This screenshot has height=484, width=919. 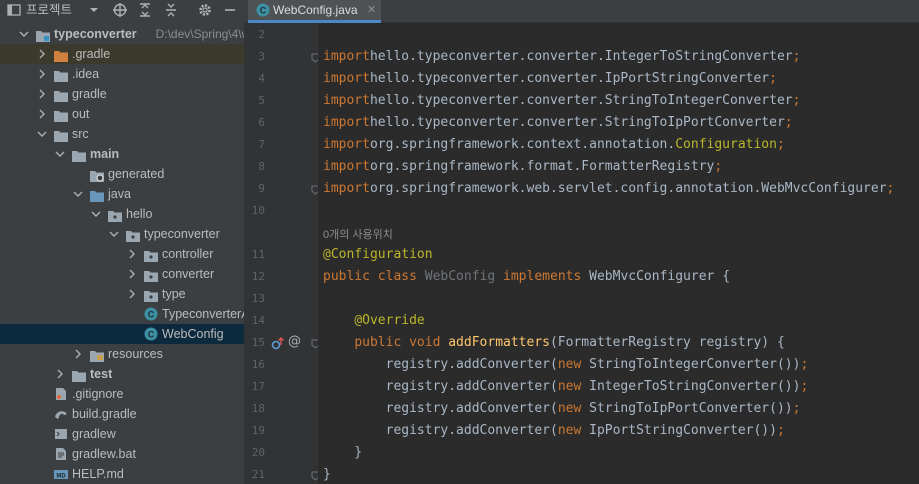 What do you see at coordinates (122, 114) in the screenshot?
I see `tree-item: out` at bounding box center [122, 114].